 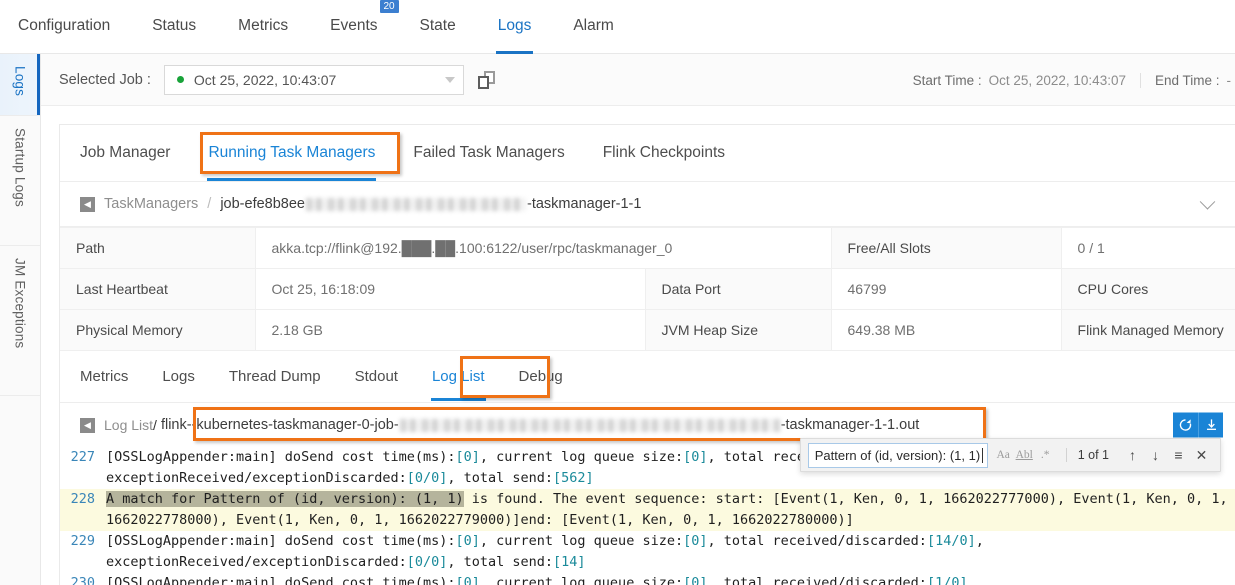 I want to click on find-next-icon: ↓, so click(x=1155, y=455).